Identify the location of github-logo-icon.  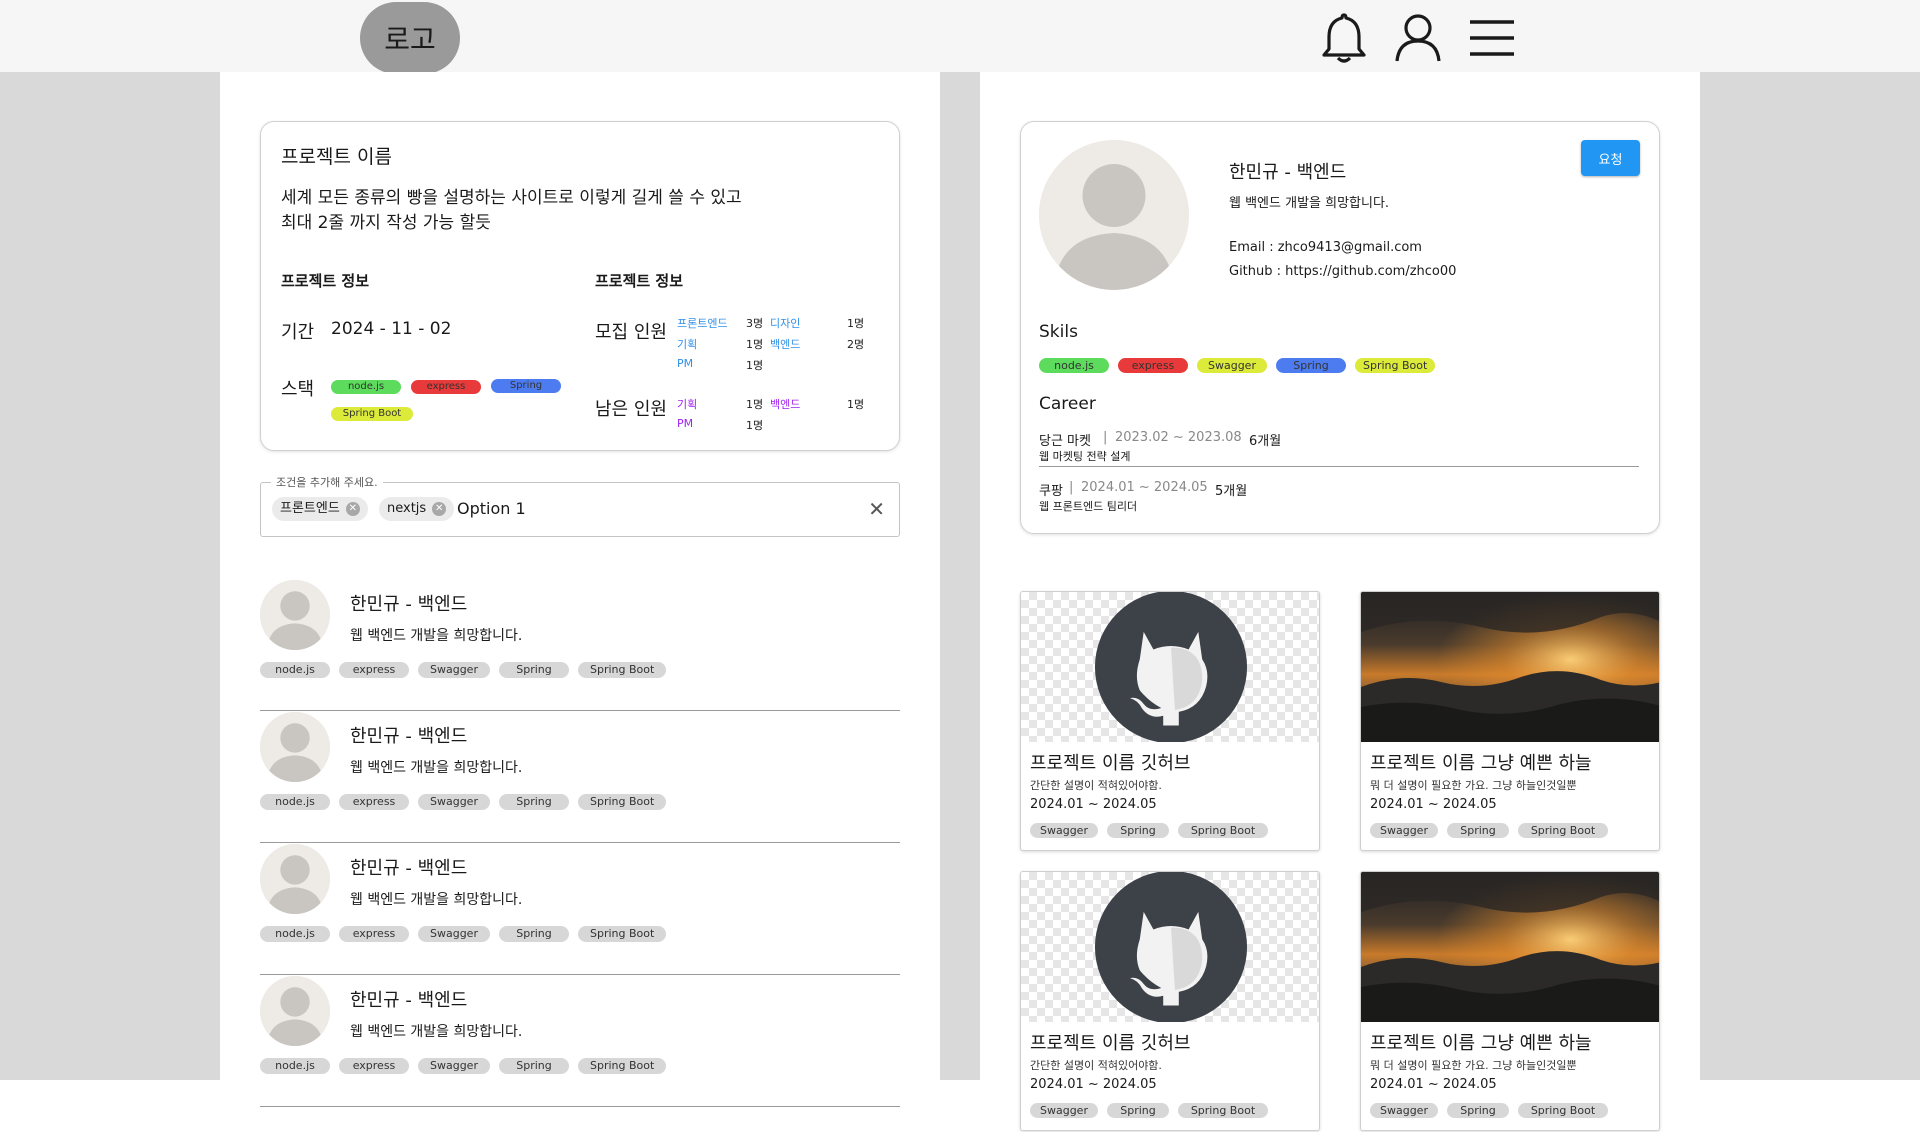
(1171, 667).